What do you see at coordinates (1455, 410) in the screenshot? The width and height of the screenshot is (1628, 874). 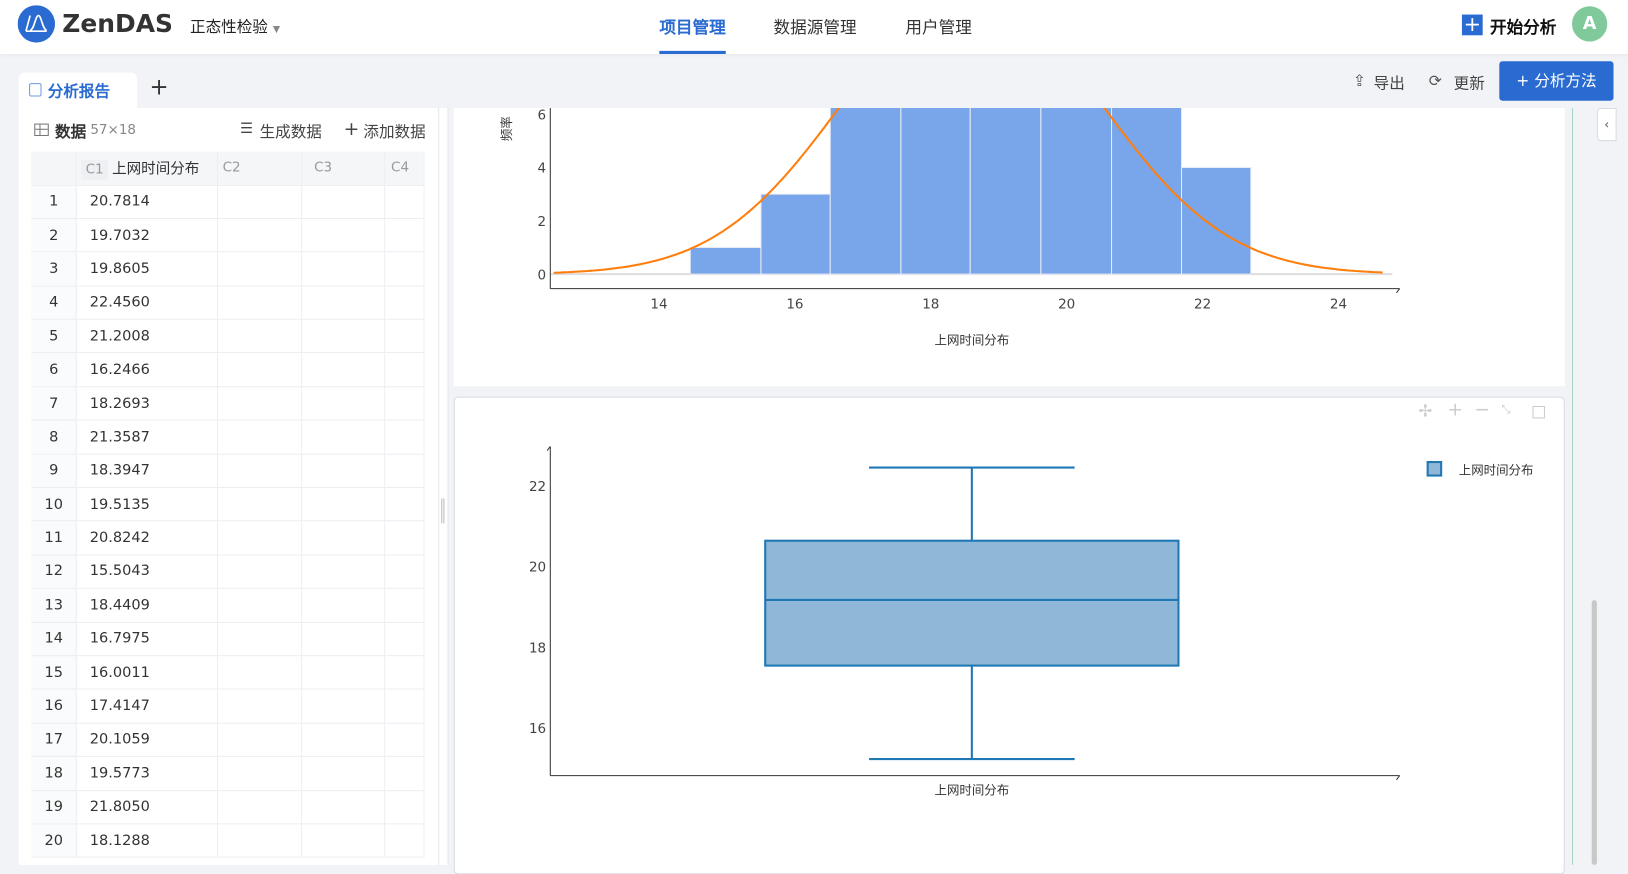 I see `zoom-in-icon: +` at bounding box center [1455, 410].